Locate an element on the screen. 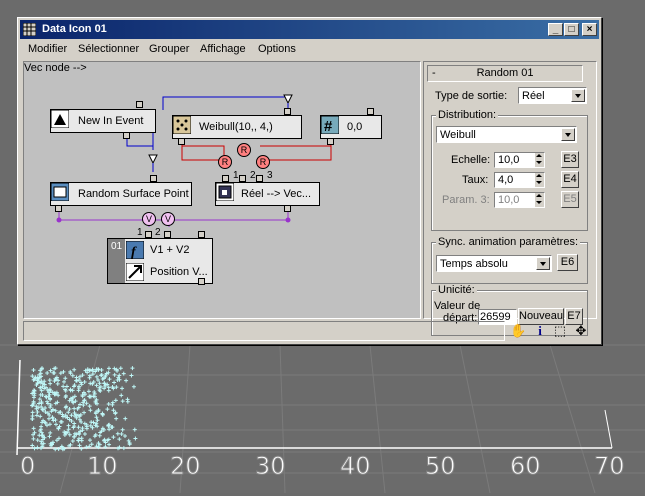  e5-button: E5 is located at coordinates (570, 199).